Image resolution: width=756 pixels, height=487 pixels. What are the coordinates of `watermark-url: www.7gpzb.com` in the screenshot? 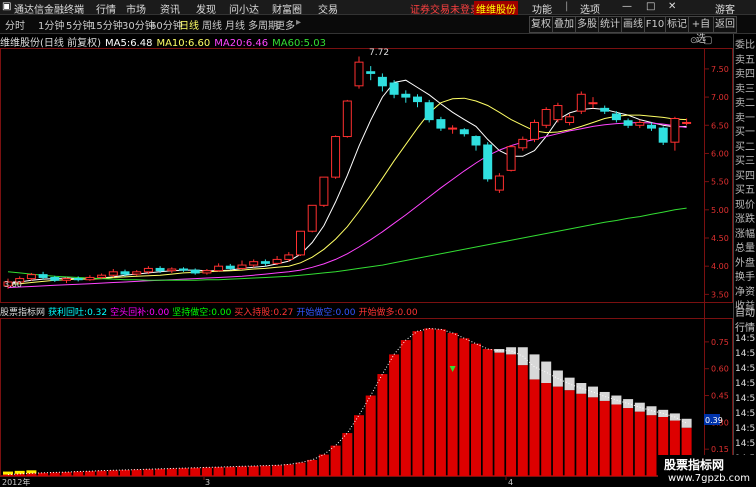 It's located at (709, 478).